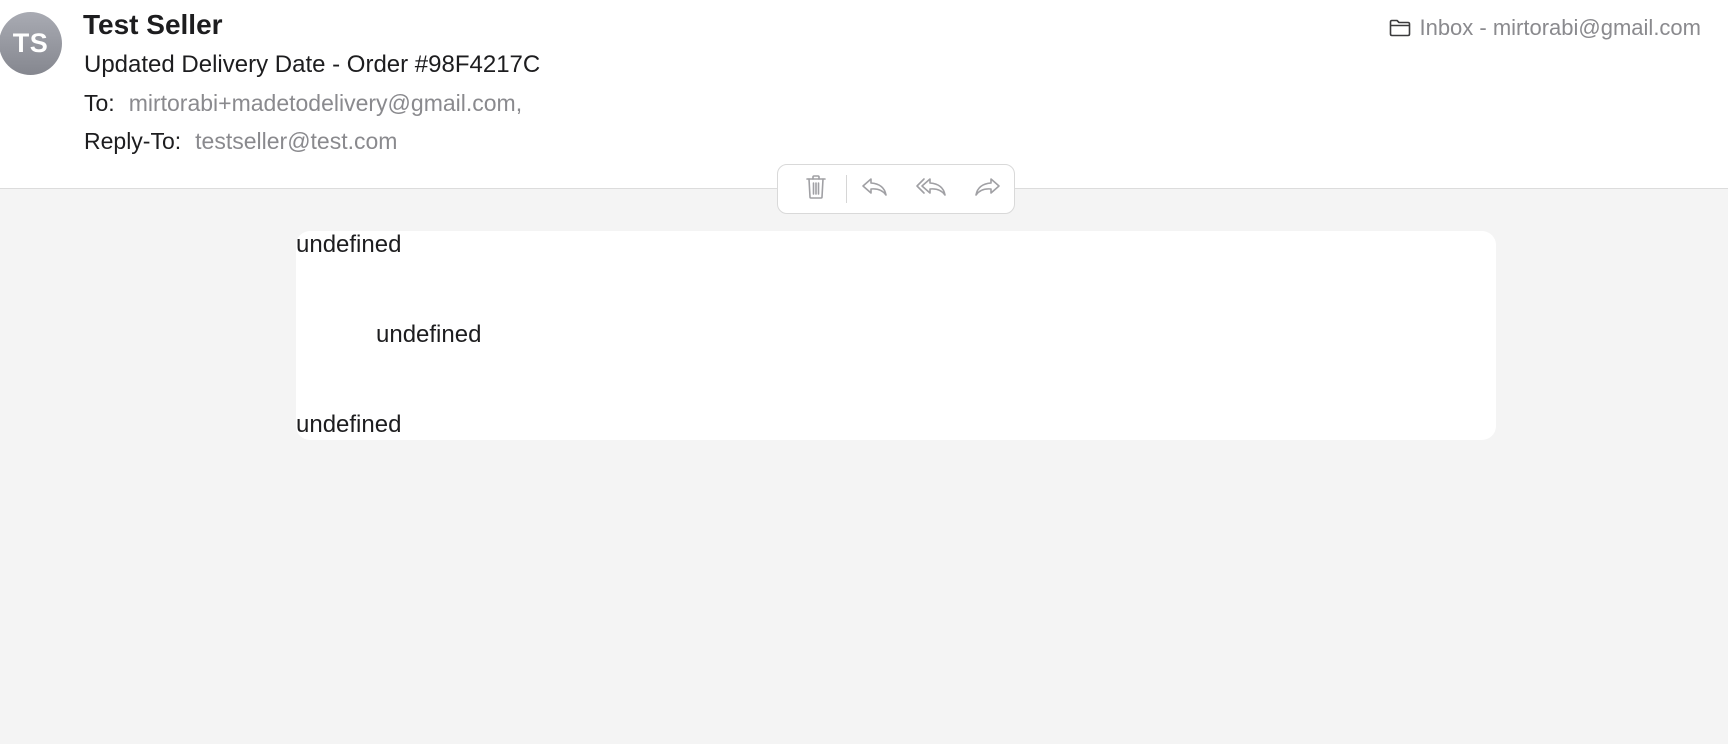 The image size is (1728, 744). I want to click on reply-all-button, so click(931, 189).